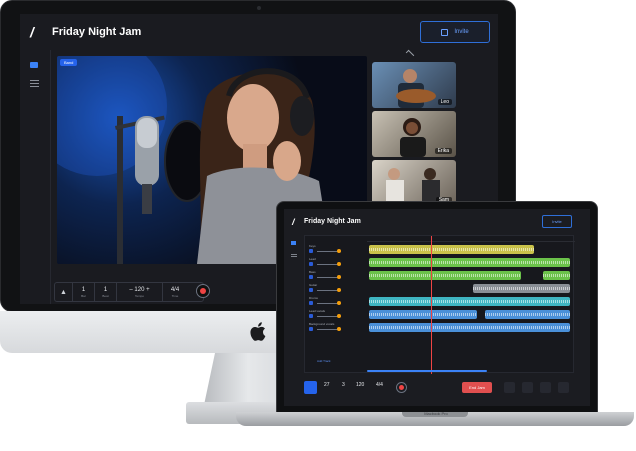 The height and width of the screenshot is (451, 636). I want to click on microphone-icon, so click(509, 387).